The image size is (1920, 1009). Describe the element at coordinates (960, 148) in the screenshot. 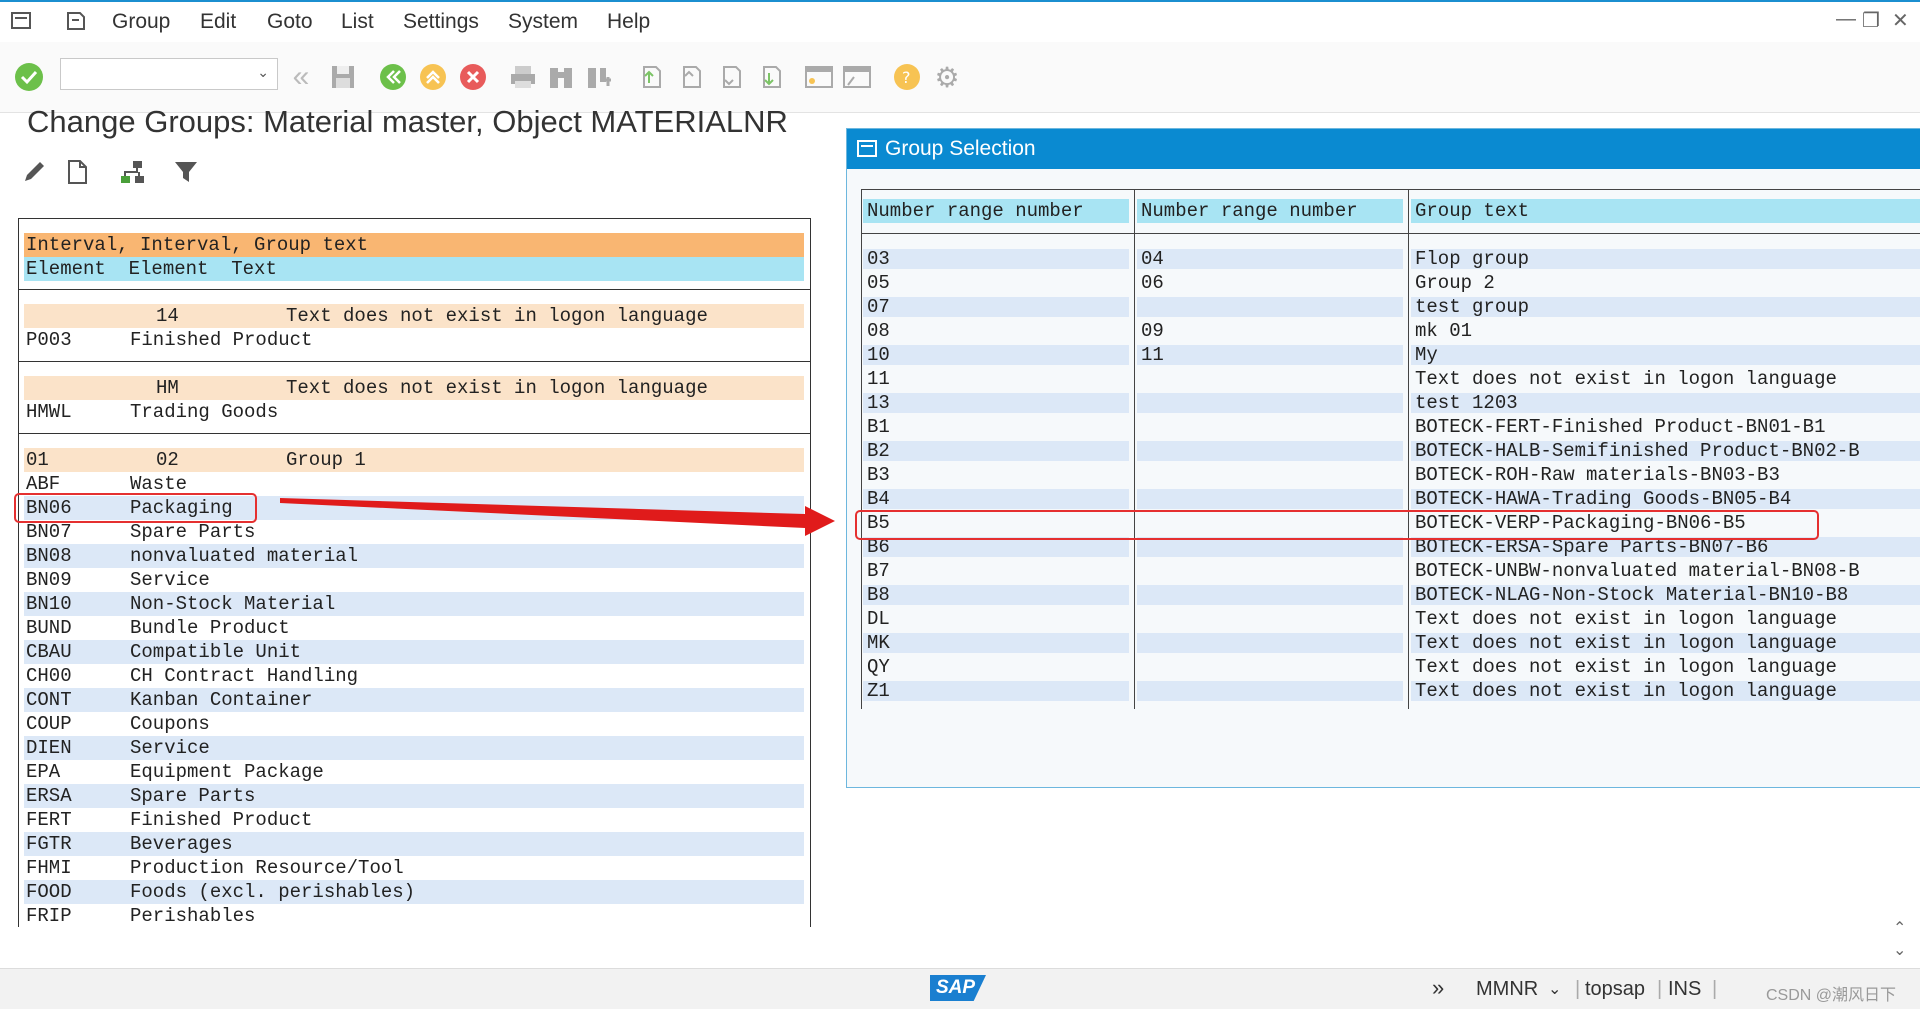

I see `dialog-title: Group Selection` at that location.